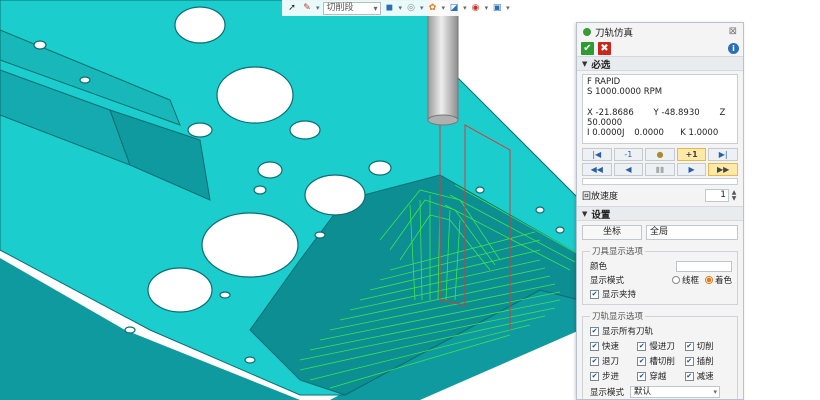 The height and width of the screenshot is (400, 820). Describe the element at coordinates (628, 169) in the screenshot. I see `reverse-button: ◀` at that location.